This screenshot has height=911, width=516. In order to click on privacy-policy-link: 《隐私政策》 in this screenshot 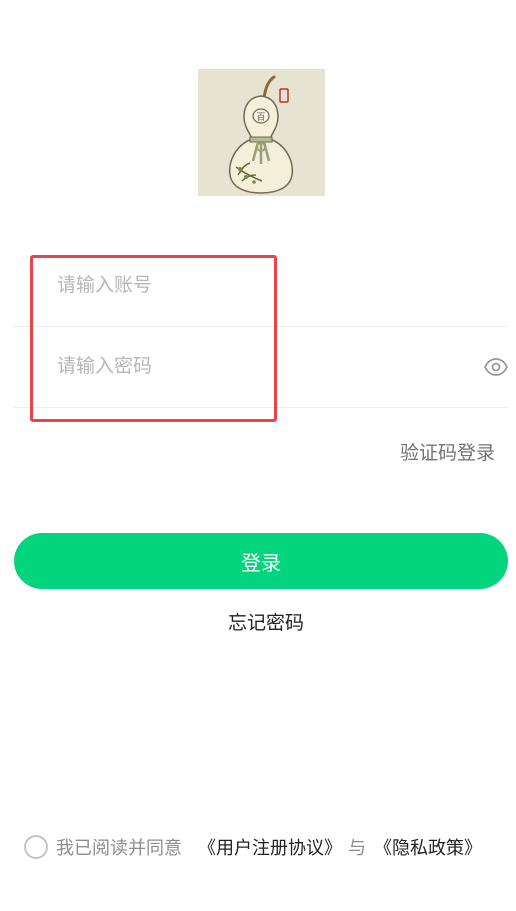, I will do `click(428, 847)`.